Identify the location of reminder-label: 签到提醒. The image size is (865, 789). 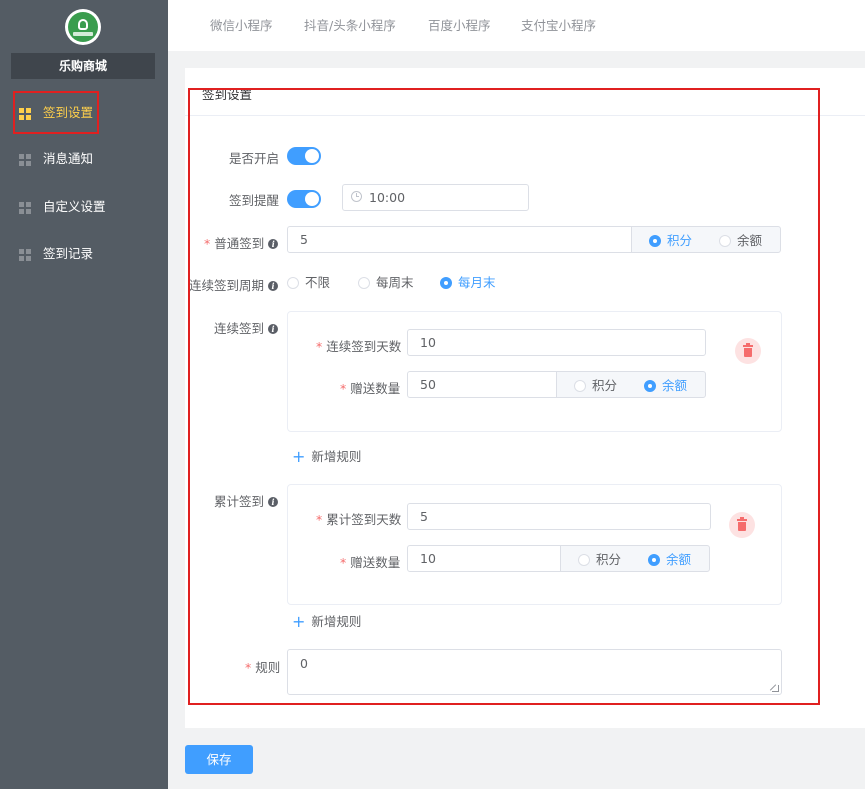
(254, 200).